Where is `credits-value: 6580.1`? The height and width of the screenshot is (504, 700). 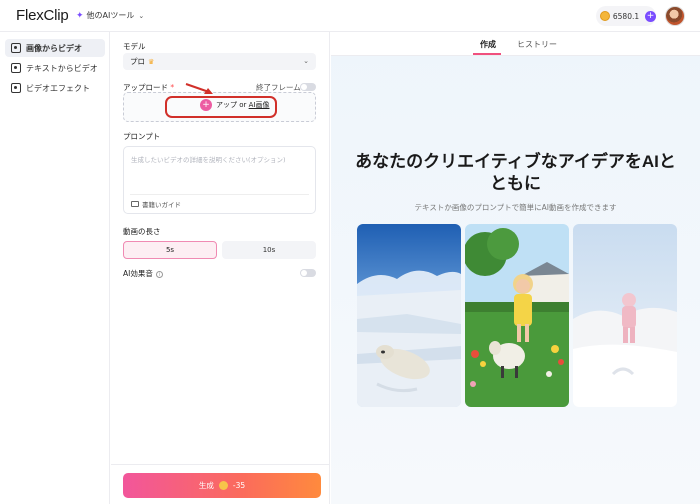
credits-value: 6580.1 is located at coordinates (626, 16).